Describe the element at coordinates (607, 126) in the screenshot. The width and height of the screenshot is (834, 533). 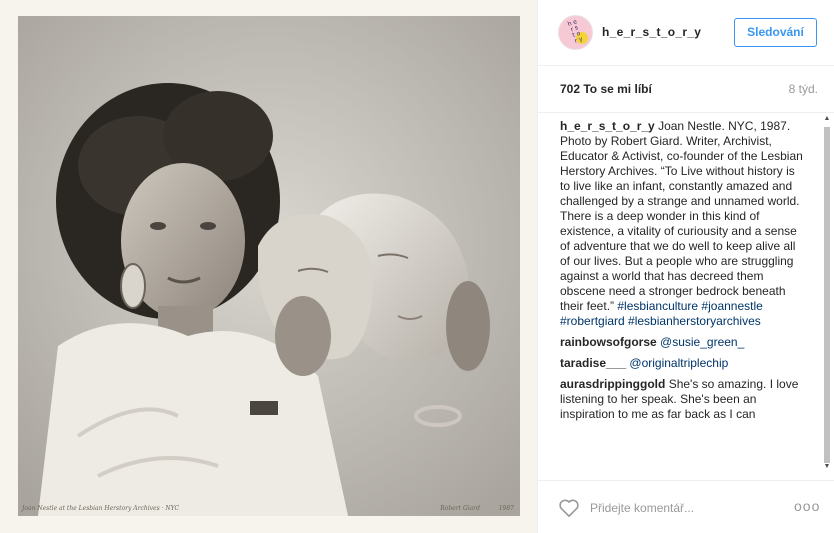
I see `comment-username: h_e_r_s_t_o_r_y` at that location.